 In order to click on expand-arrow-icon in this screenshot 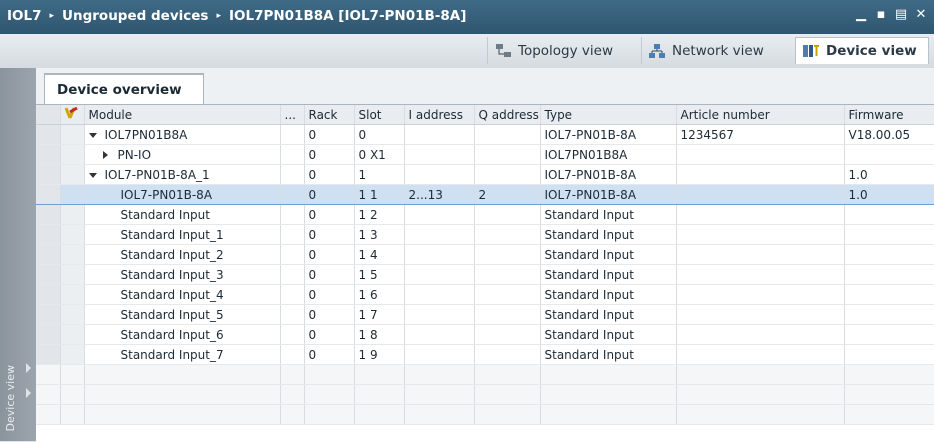, I will do `click(28, 393)`.